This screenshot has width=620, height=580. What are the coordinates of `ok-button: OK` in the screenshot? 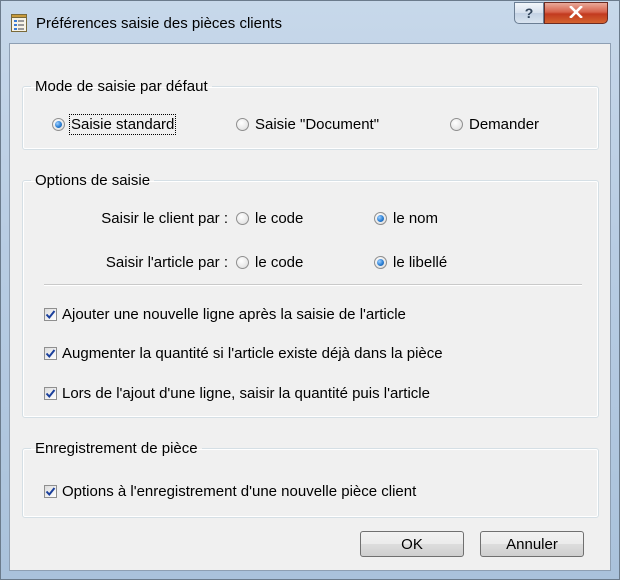 It's located at (412, 544).